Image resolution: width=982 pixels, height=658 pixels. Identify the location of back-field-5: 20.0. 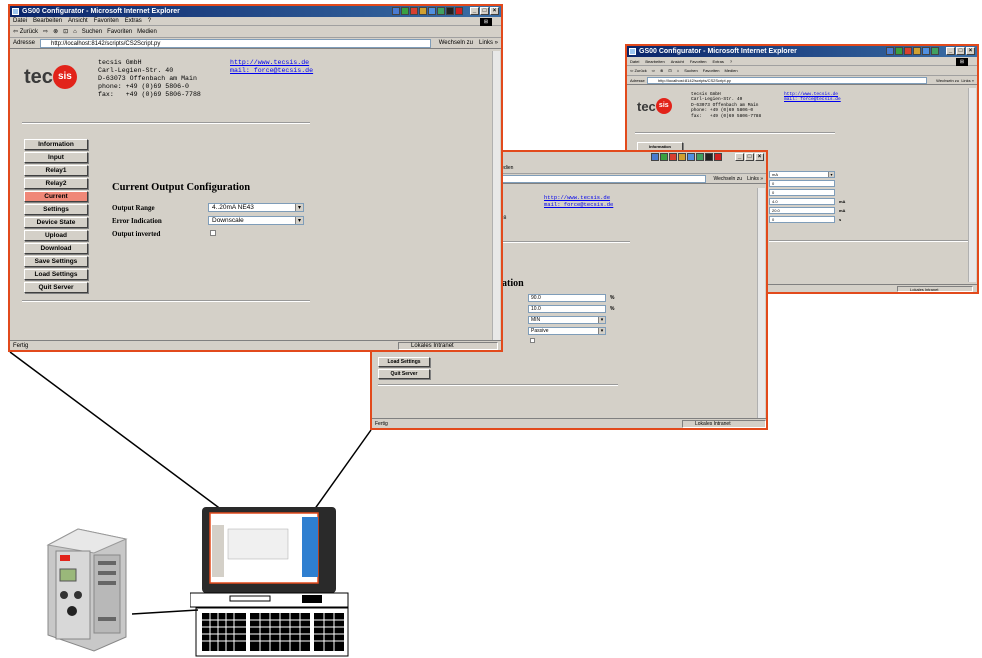
(802, 210).